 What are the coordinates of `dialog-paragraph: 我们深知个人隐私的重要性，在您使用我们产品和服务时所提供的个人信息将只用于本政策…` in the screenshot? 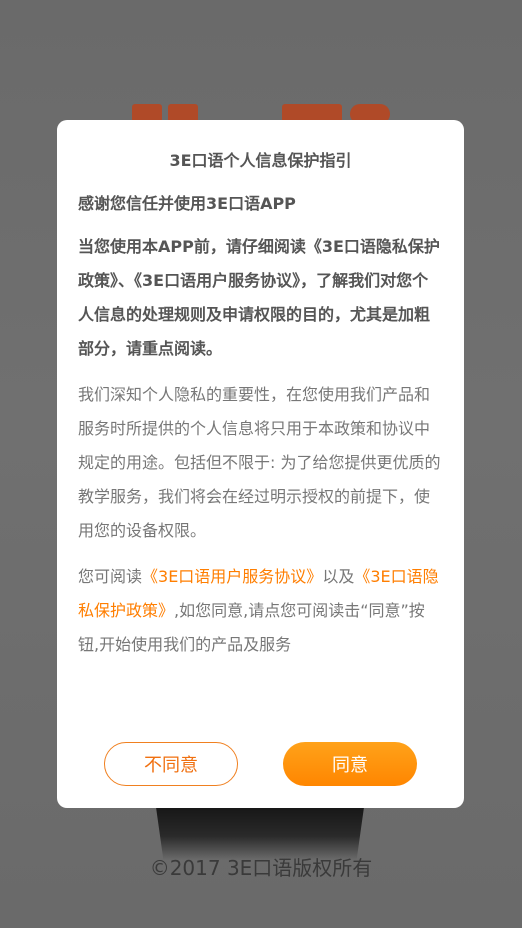 It's located at (259, 462).